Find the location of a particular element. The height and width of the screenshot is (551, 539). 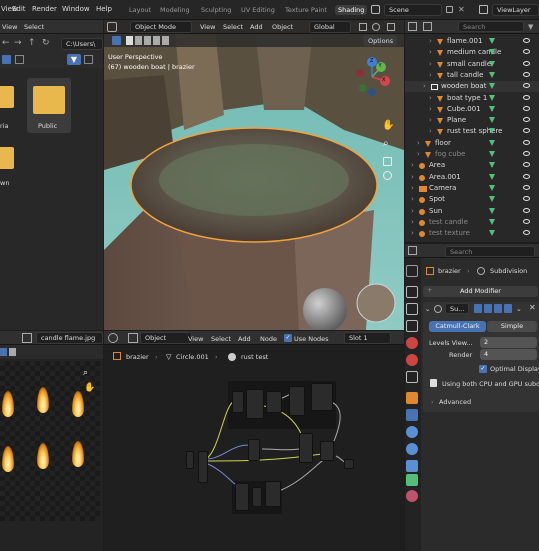

outliner-row: › Area.001 is located at coordinates (472, 177).